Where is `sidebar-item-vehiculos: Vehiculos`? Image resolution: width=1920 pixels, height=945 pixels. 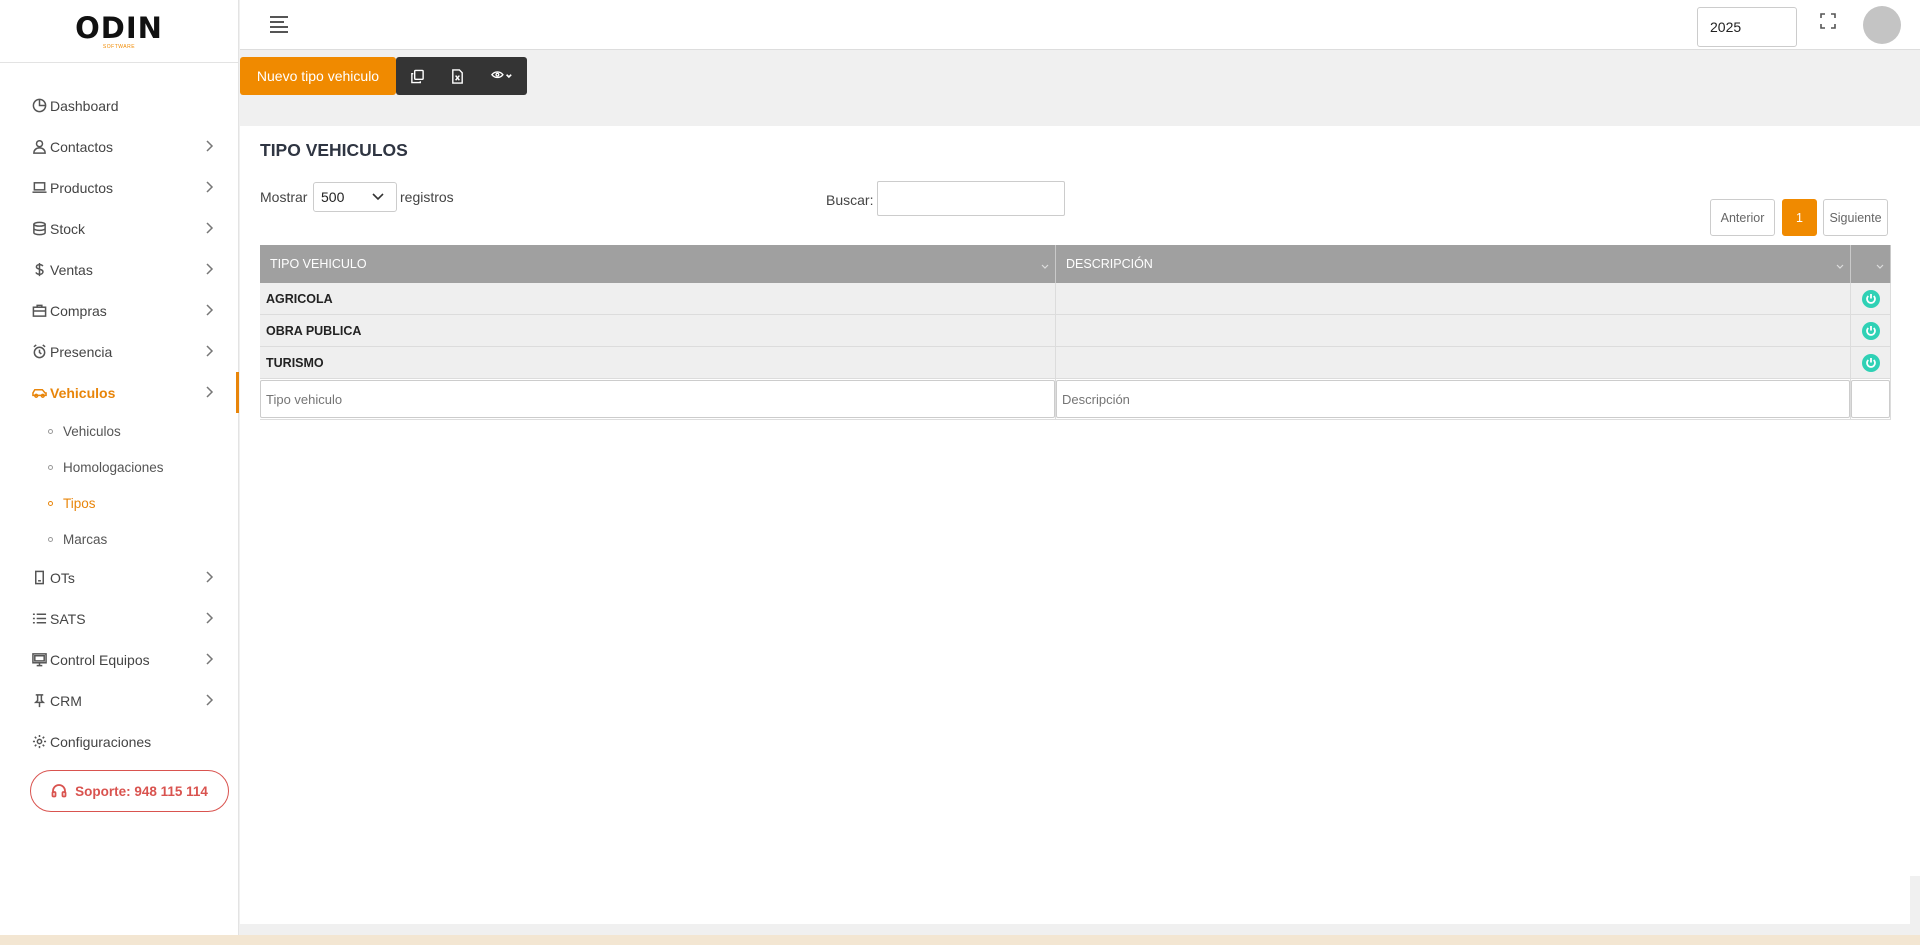
sidebar-item-vehiculos: Vehiculos is located at coordinates (119, 392).